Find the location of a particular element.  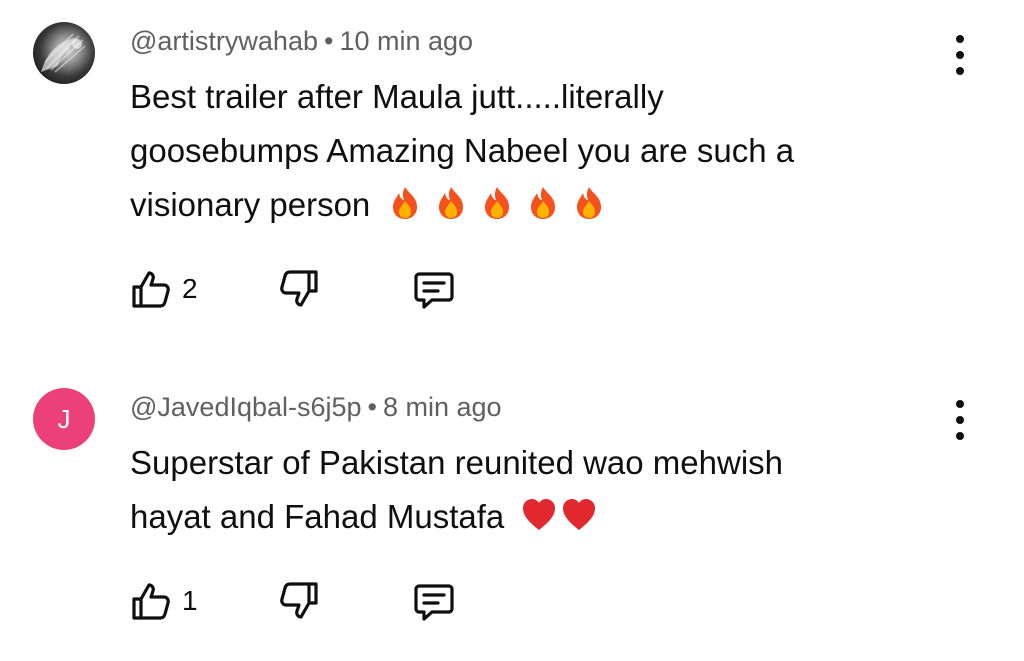

comment-line: goosebumps Amazing Nabeel you are such a is located at coordinates (462, 150).